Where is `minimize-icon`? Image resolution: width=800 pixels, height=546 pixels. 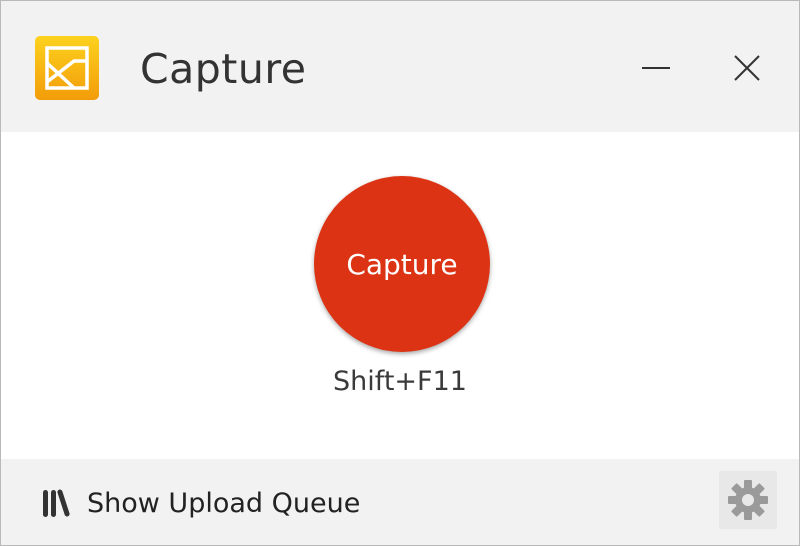 minimize-icon is located at coordinates (656, 68).